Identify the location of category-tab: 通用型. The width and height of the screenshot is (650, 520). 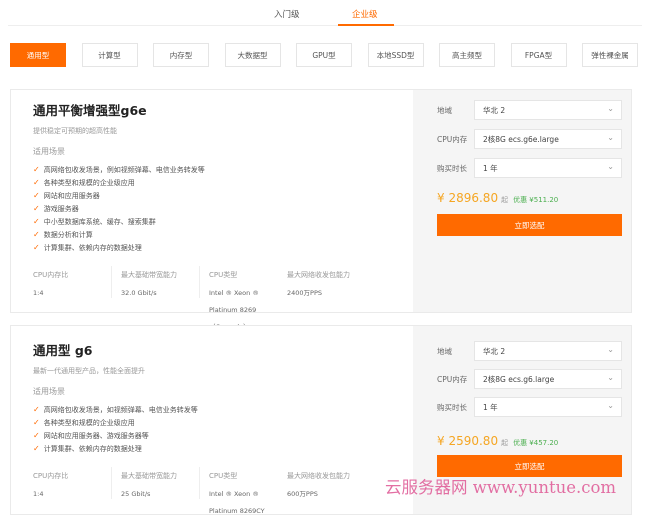
(38, 55).